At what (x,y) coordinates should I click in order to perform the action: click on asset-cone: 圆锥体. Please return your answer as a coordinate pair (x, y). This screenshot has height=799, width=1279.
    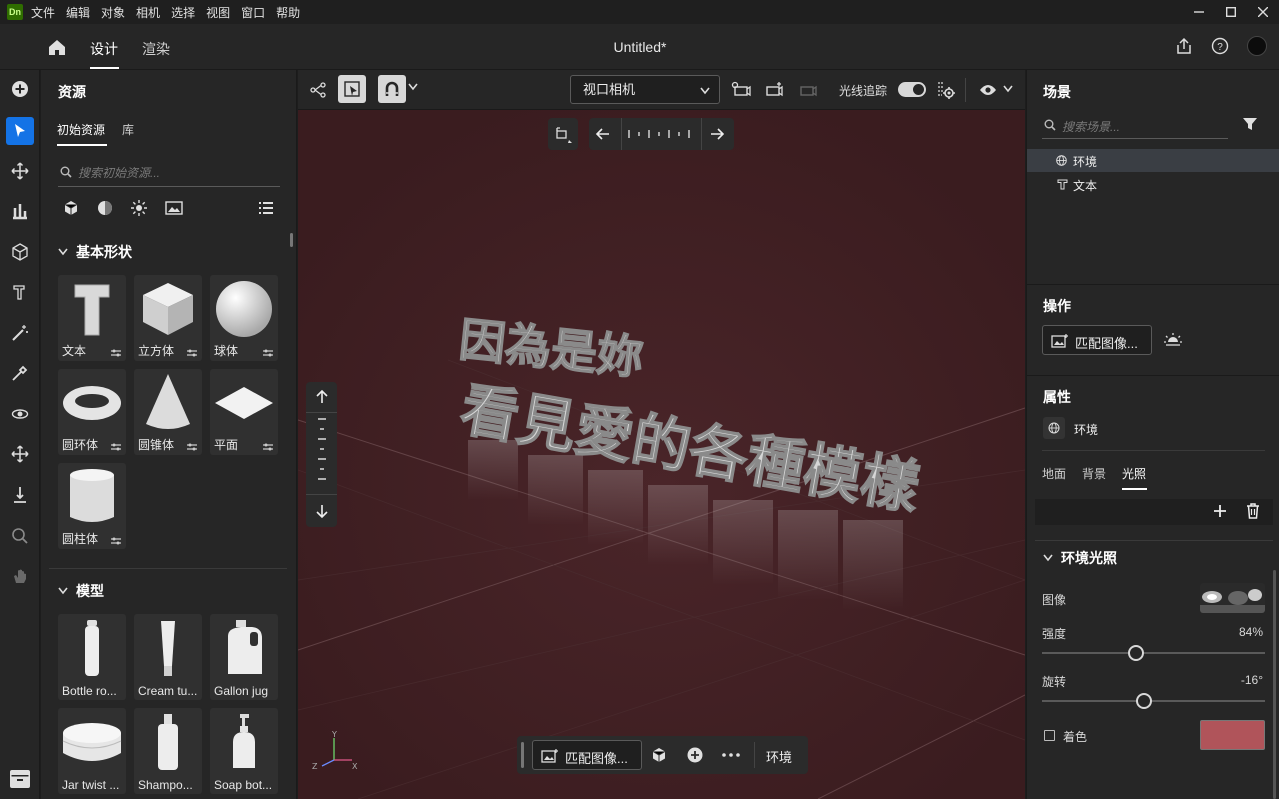
    Looking at the image, I should click on (168, 412).